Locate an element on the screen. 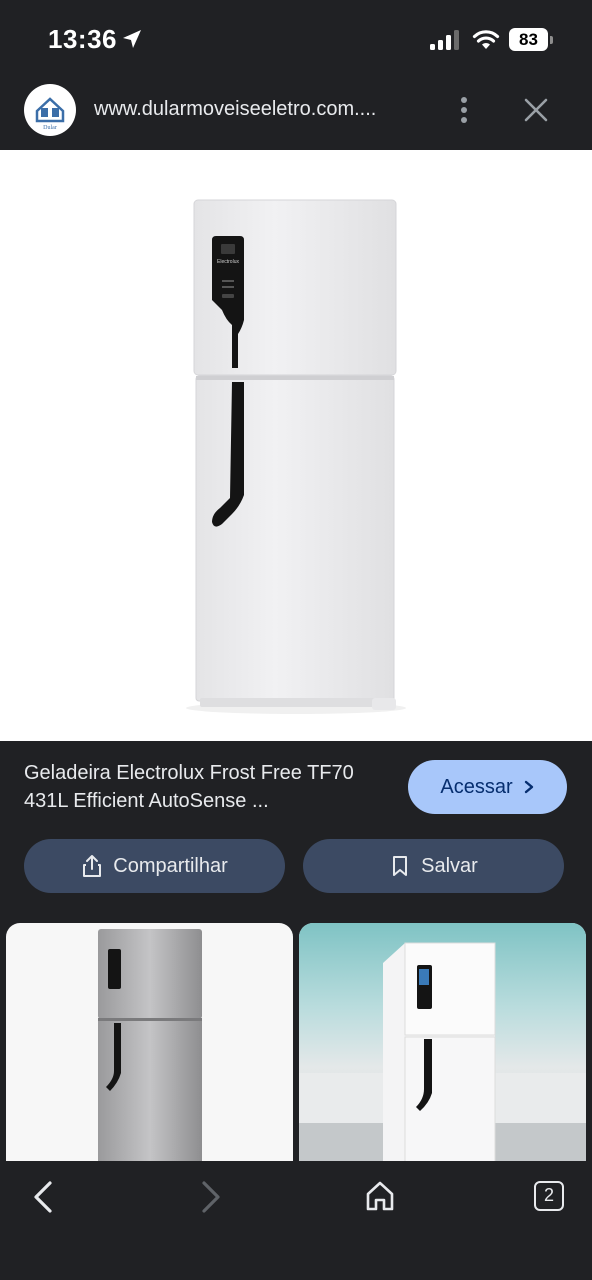 The image size is (592, 1280). share-button: Compartilhar is located at coordinates (154, 866).